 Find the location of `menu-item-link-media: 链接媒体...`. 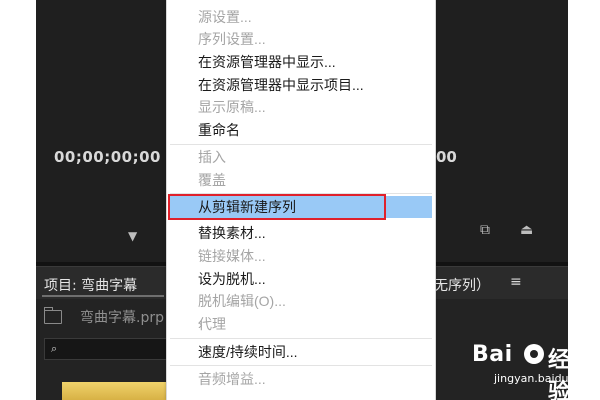

menu-item-link-media: 链接媒体... is located at coordinates (301, 256).